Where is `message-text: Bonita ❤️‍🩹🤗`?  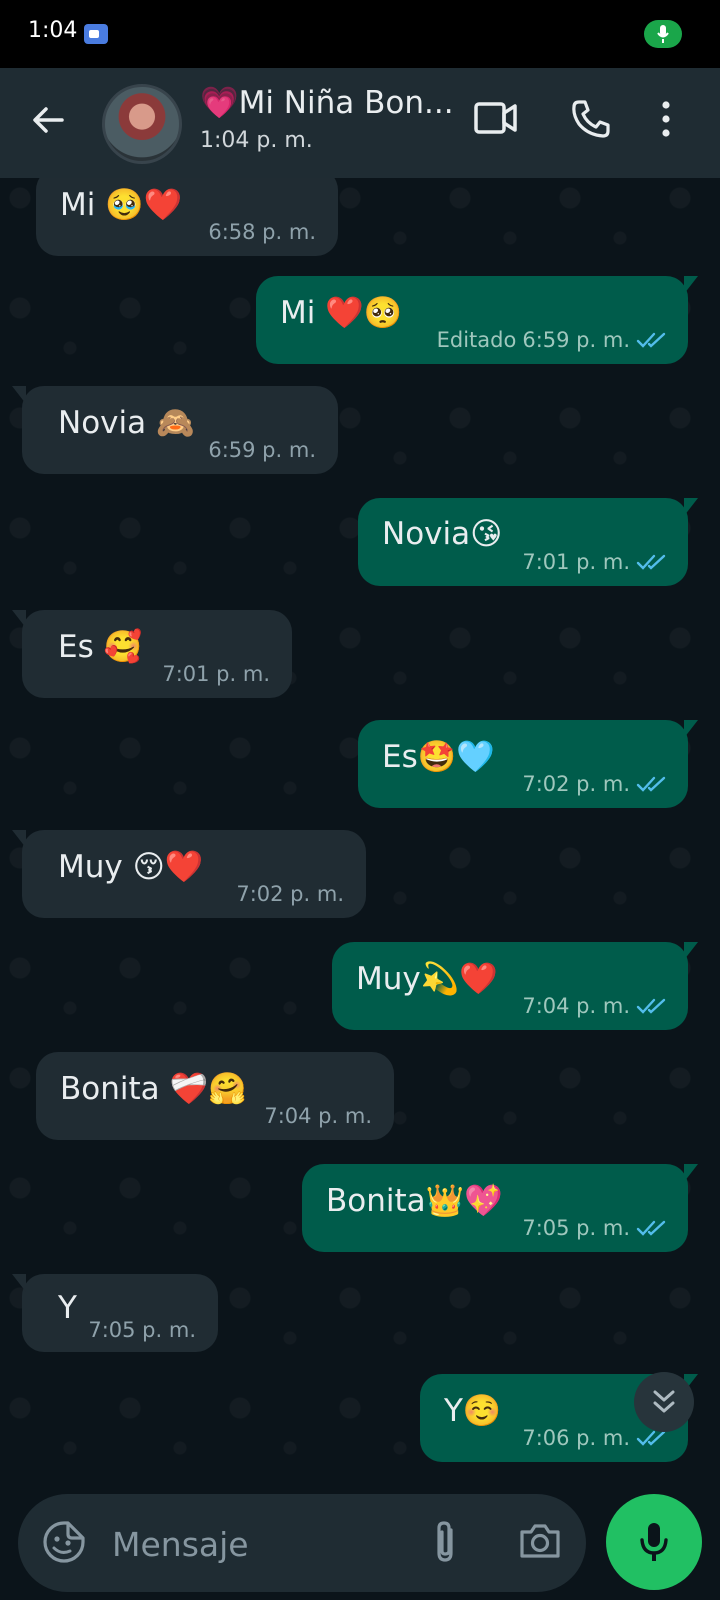 message-text: Bonita ❤️‍🩹🤗 is located at coordinates (153, 1089).